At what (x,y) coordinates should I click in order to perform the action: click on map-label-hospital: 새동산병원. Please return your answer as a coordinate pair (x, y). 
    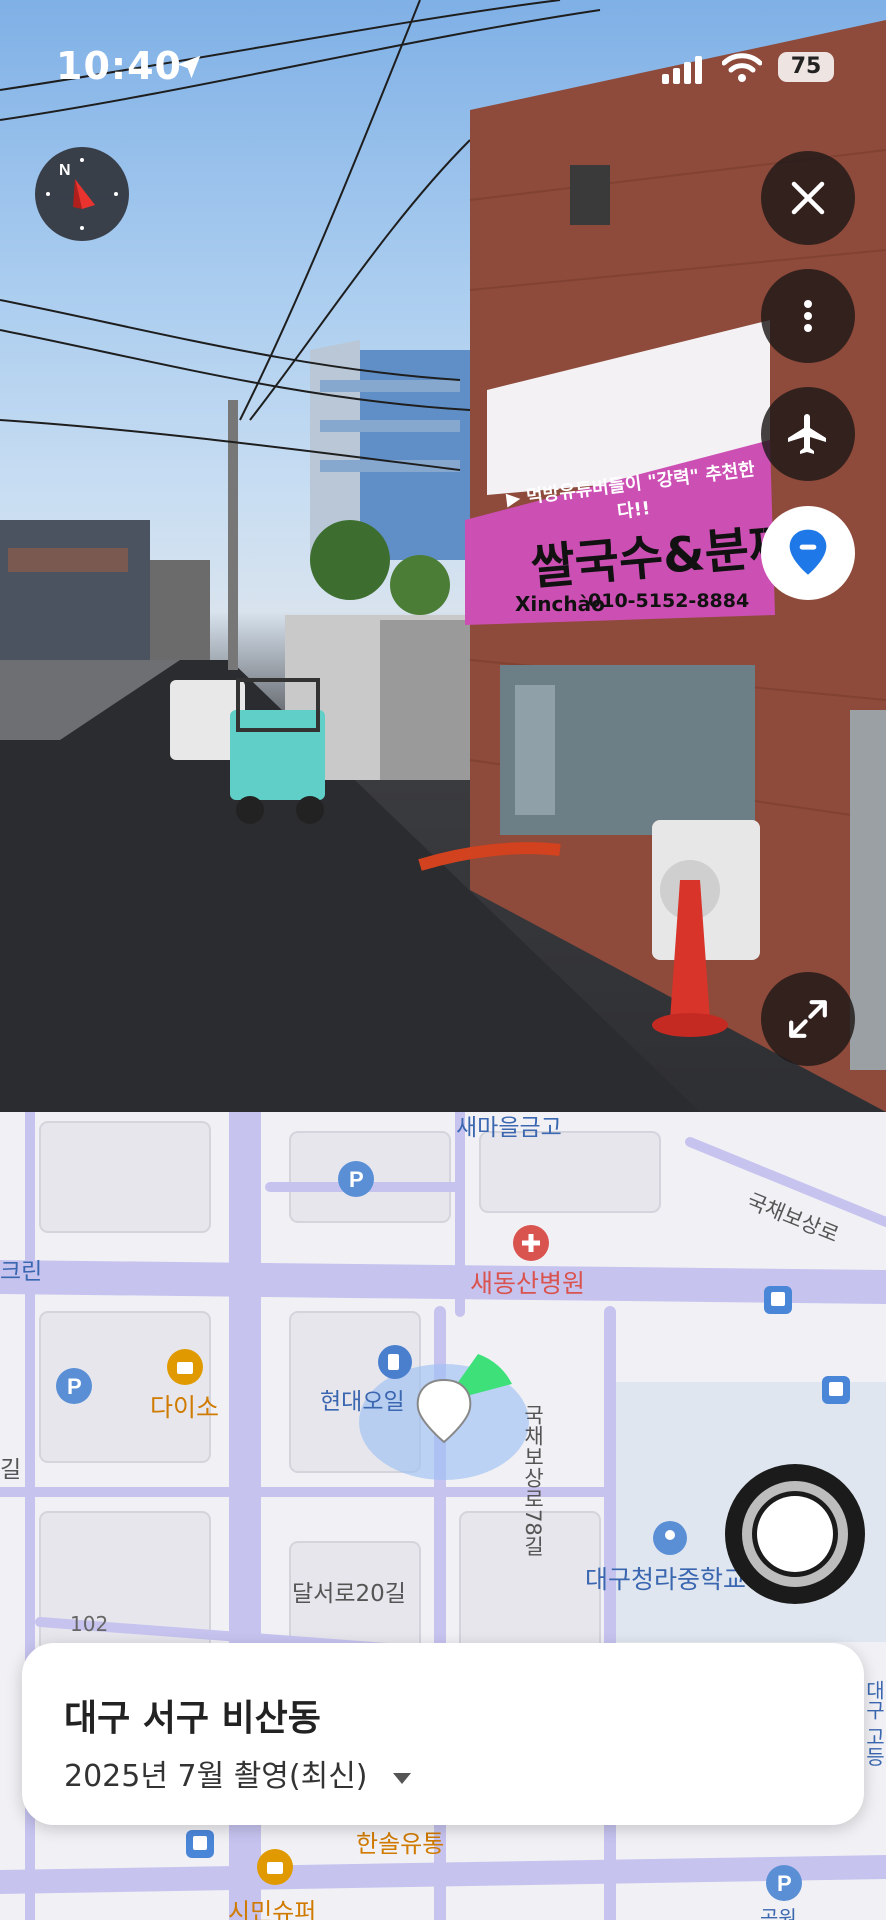
    Looking at the image, I should click on (527, 1282).